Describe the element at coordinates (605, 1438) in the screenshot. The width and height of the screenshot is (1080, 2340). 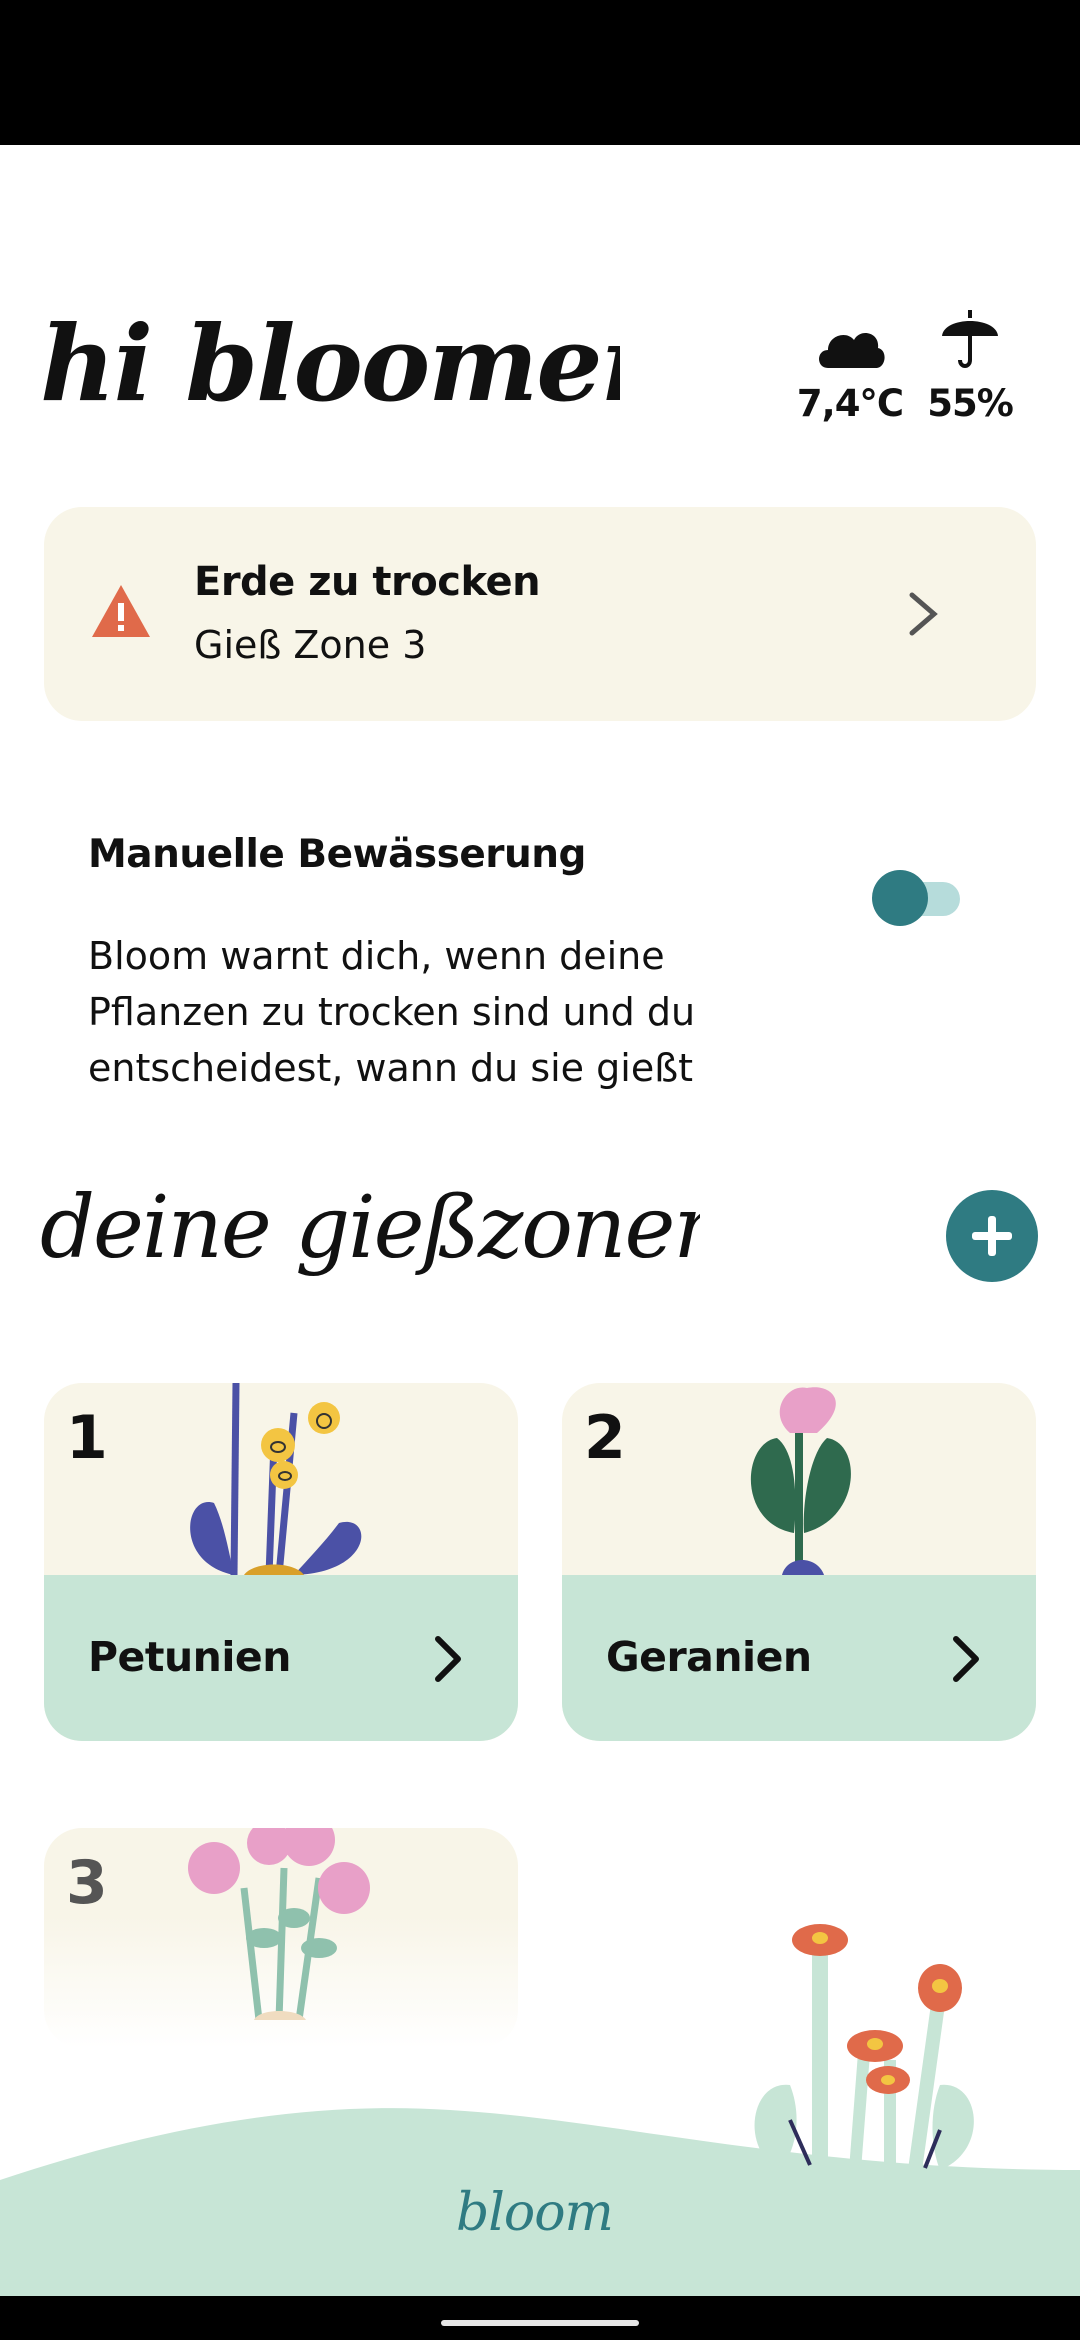
I see `zone-number: 2` at that location.